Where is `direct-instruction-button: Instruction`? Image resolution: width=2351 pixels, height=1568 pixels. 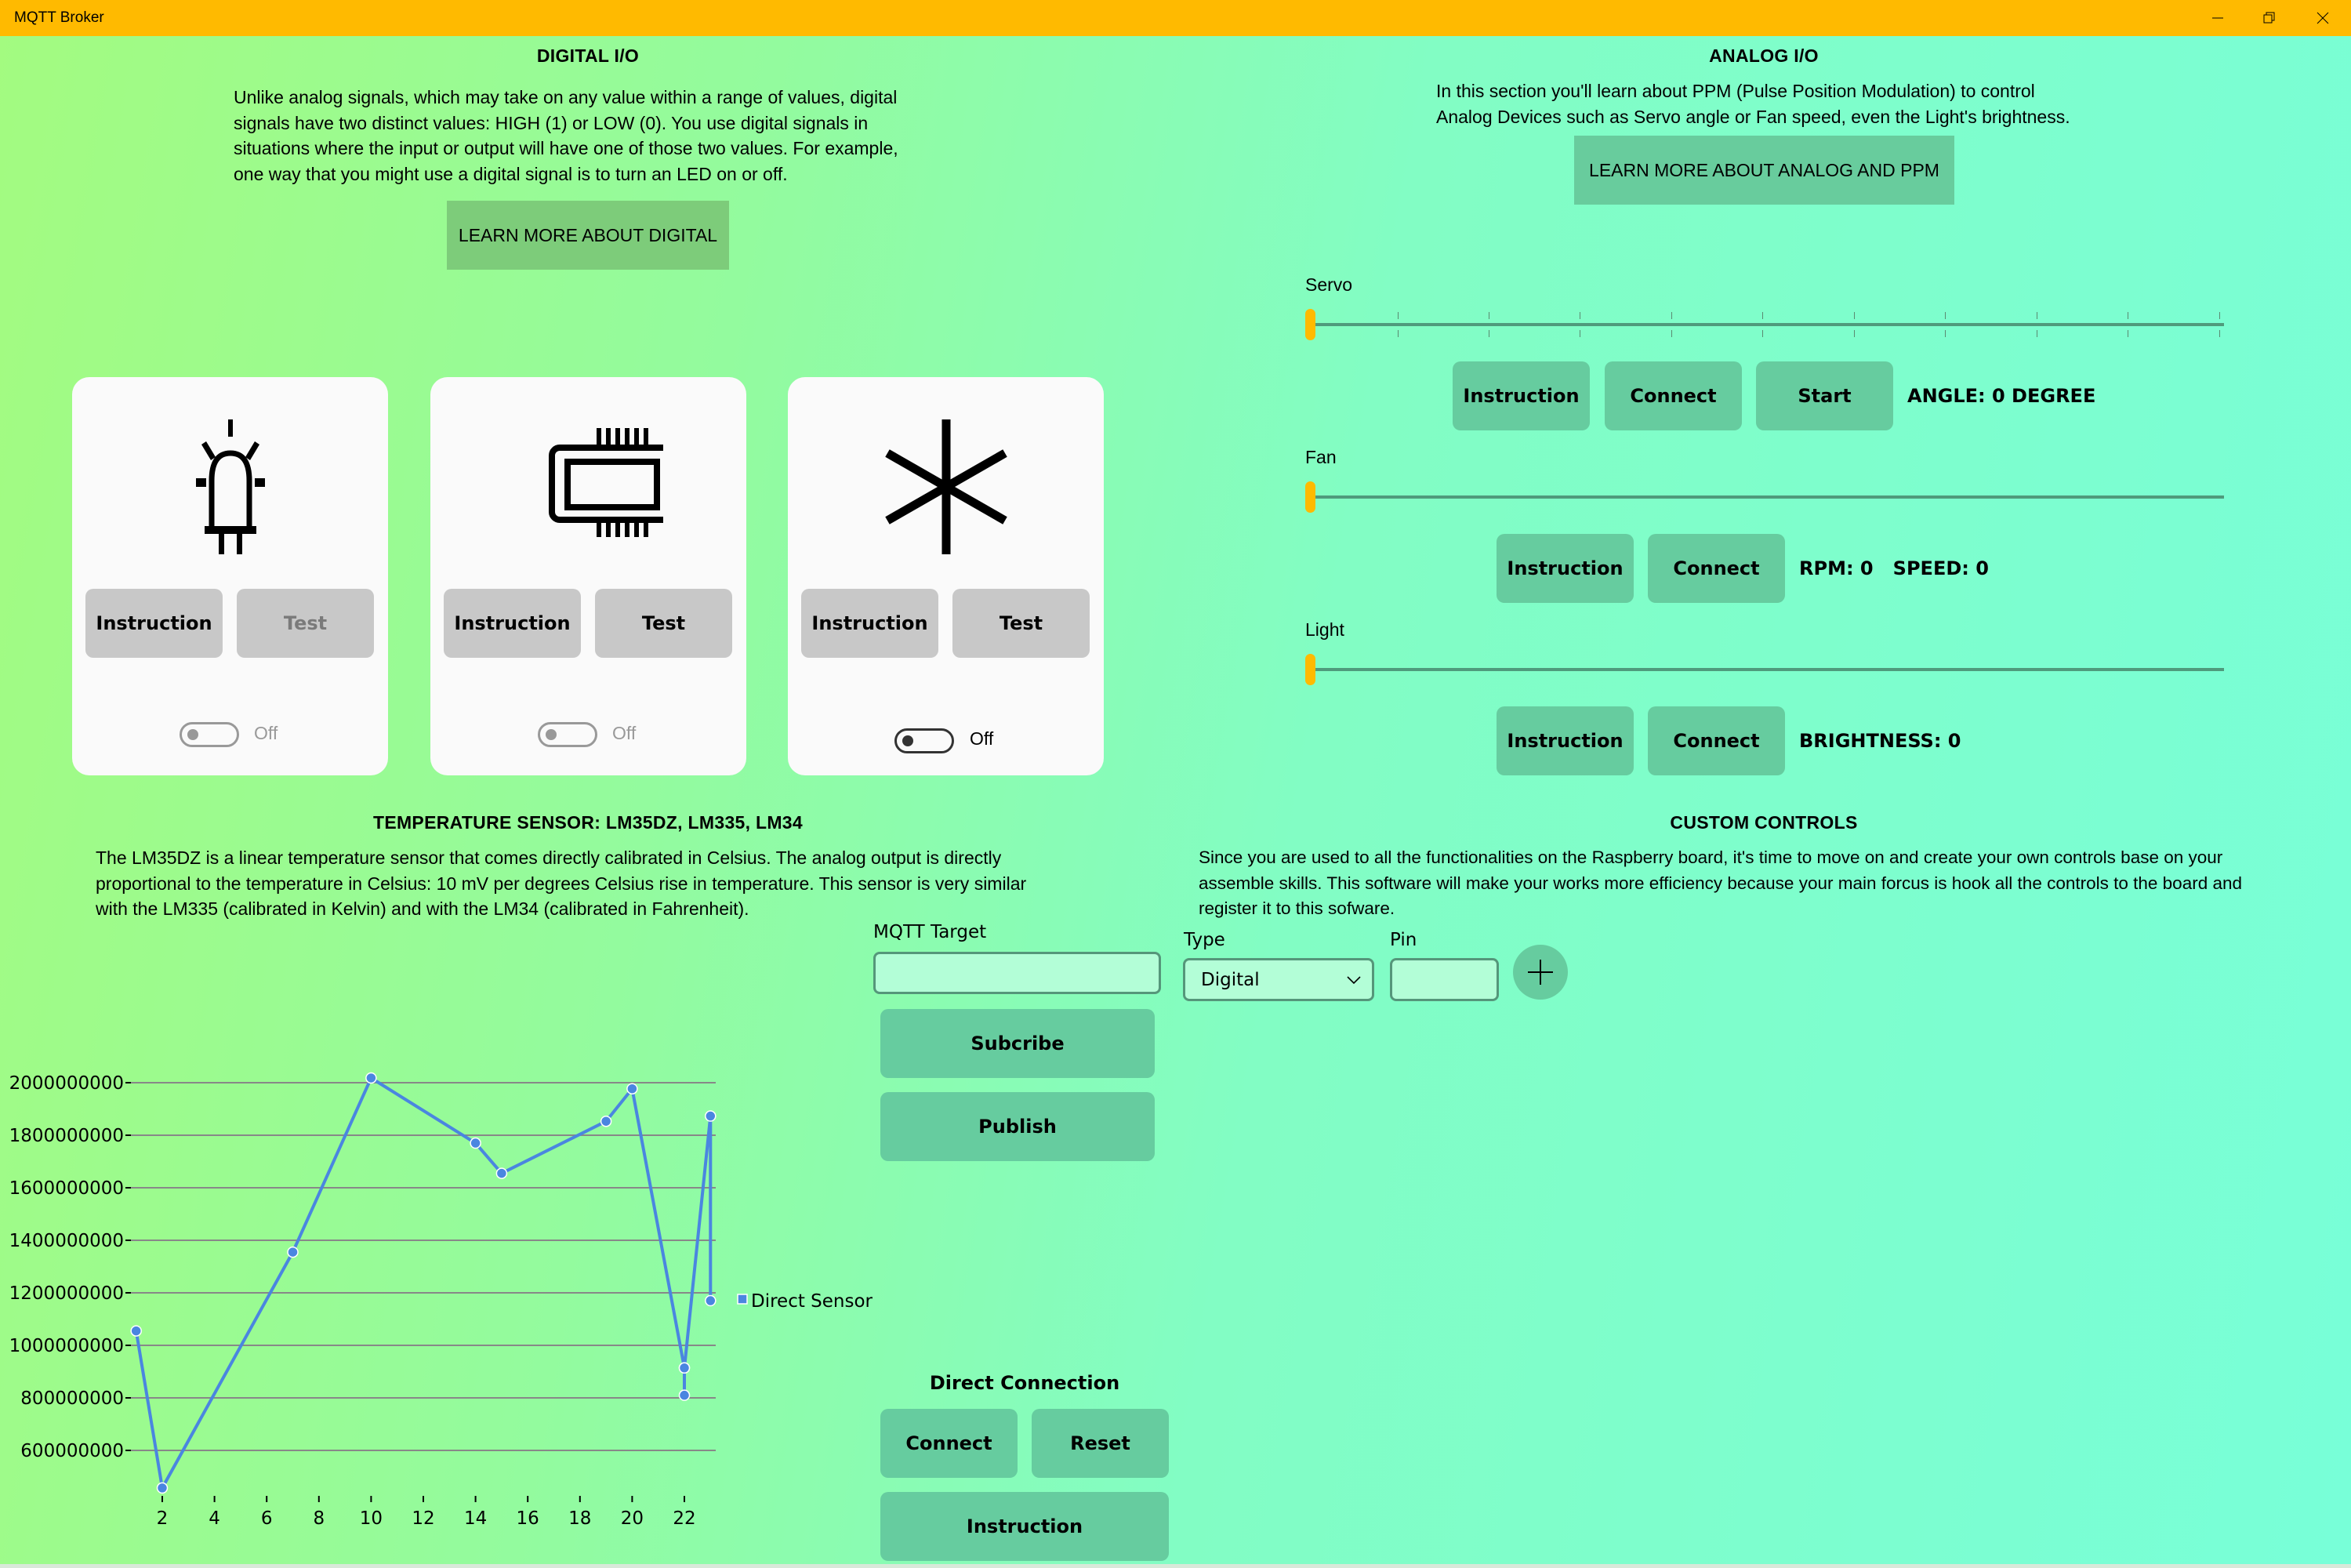
direct-instruction-button: Instruction is located at coordinates (1024, 1526).